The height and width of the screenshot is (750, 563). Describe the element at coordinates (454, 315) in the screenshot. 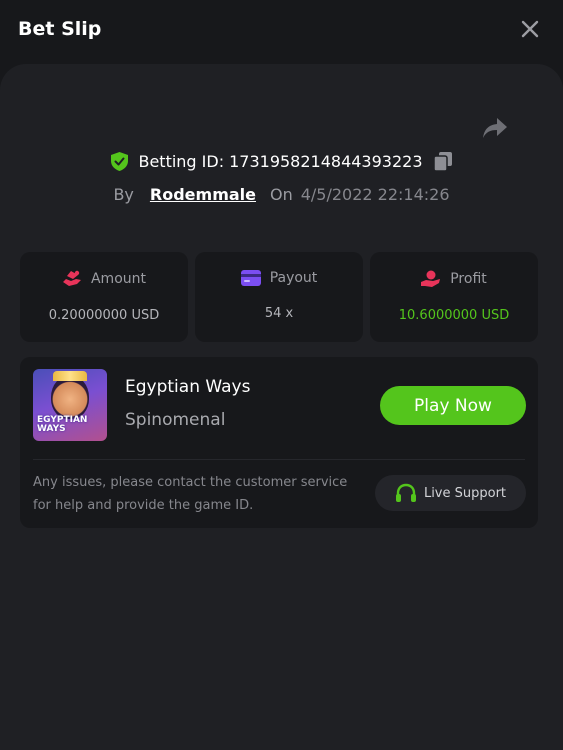

I see `stat-profit-value: 10.6000000 USD` at that location.